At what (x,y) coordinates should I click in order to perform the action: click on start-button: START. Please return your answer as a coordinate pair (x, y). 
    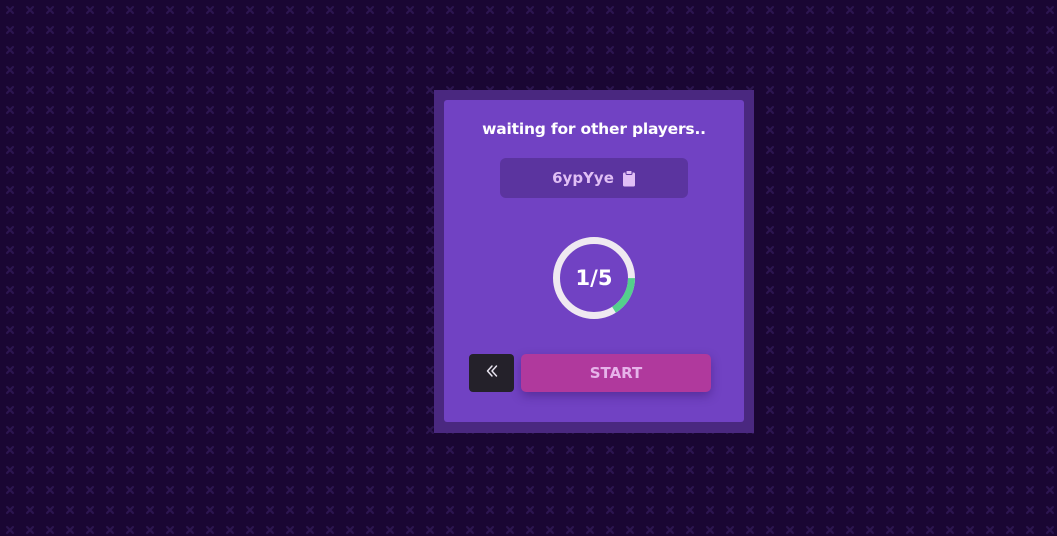
    Looking at the image, I should click on (616, 373).